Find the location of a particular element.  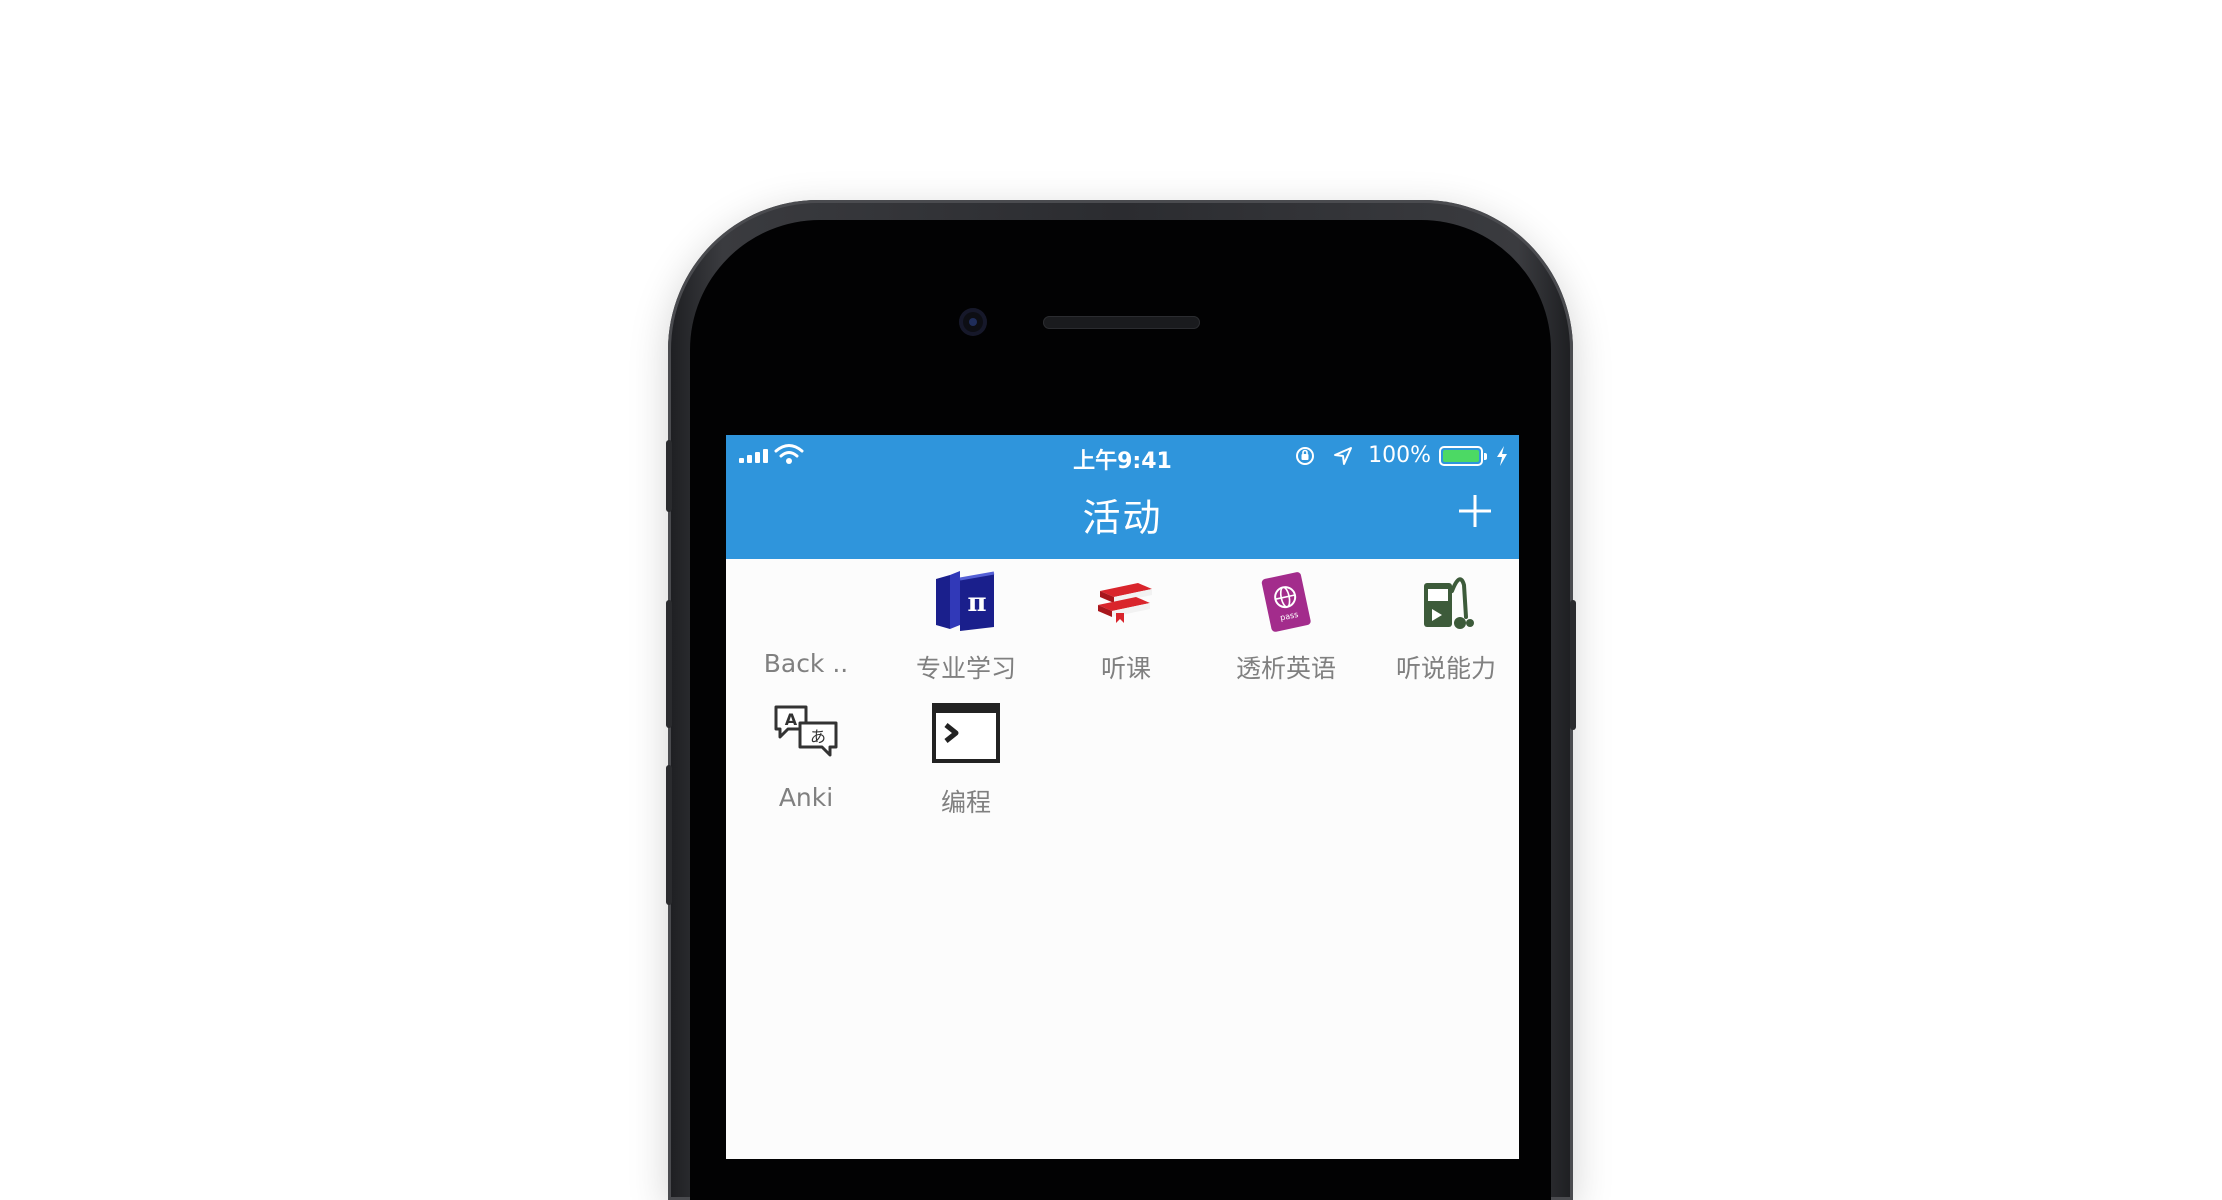

activity-tile-english: pass 透析英语 is located at coordinates (1286, 624).